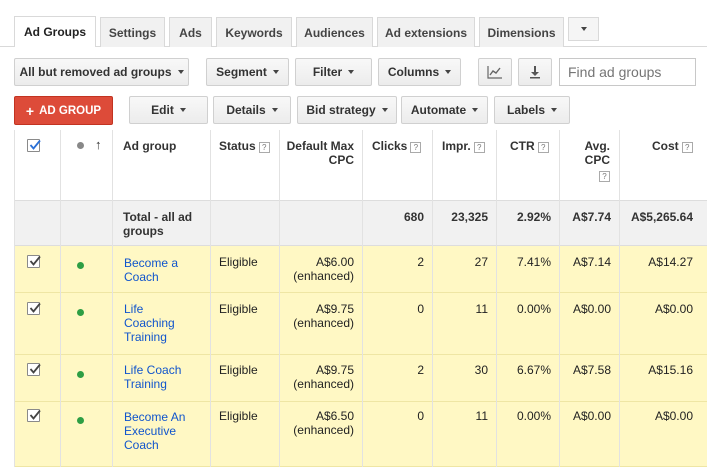  I want to click on avg-cpc-value: A$7.14, so click(591, 262).